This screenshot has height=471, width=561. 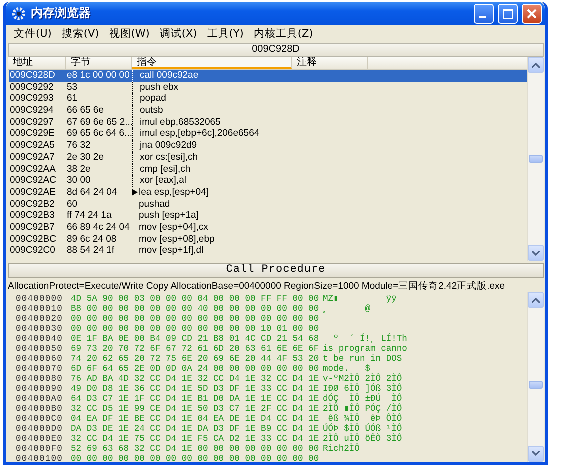 What do you see at coordinates (268, 192) in the screenshot?
I see `disassembly-row: 009C92AE 8d 64 24 04 lea esp,[esp+04]` at bounding box center [268, 192].